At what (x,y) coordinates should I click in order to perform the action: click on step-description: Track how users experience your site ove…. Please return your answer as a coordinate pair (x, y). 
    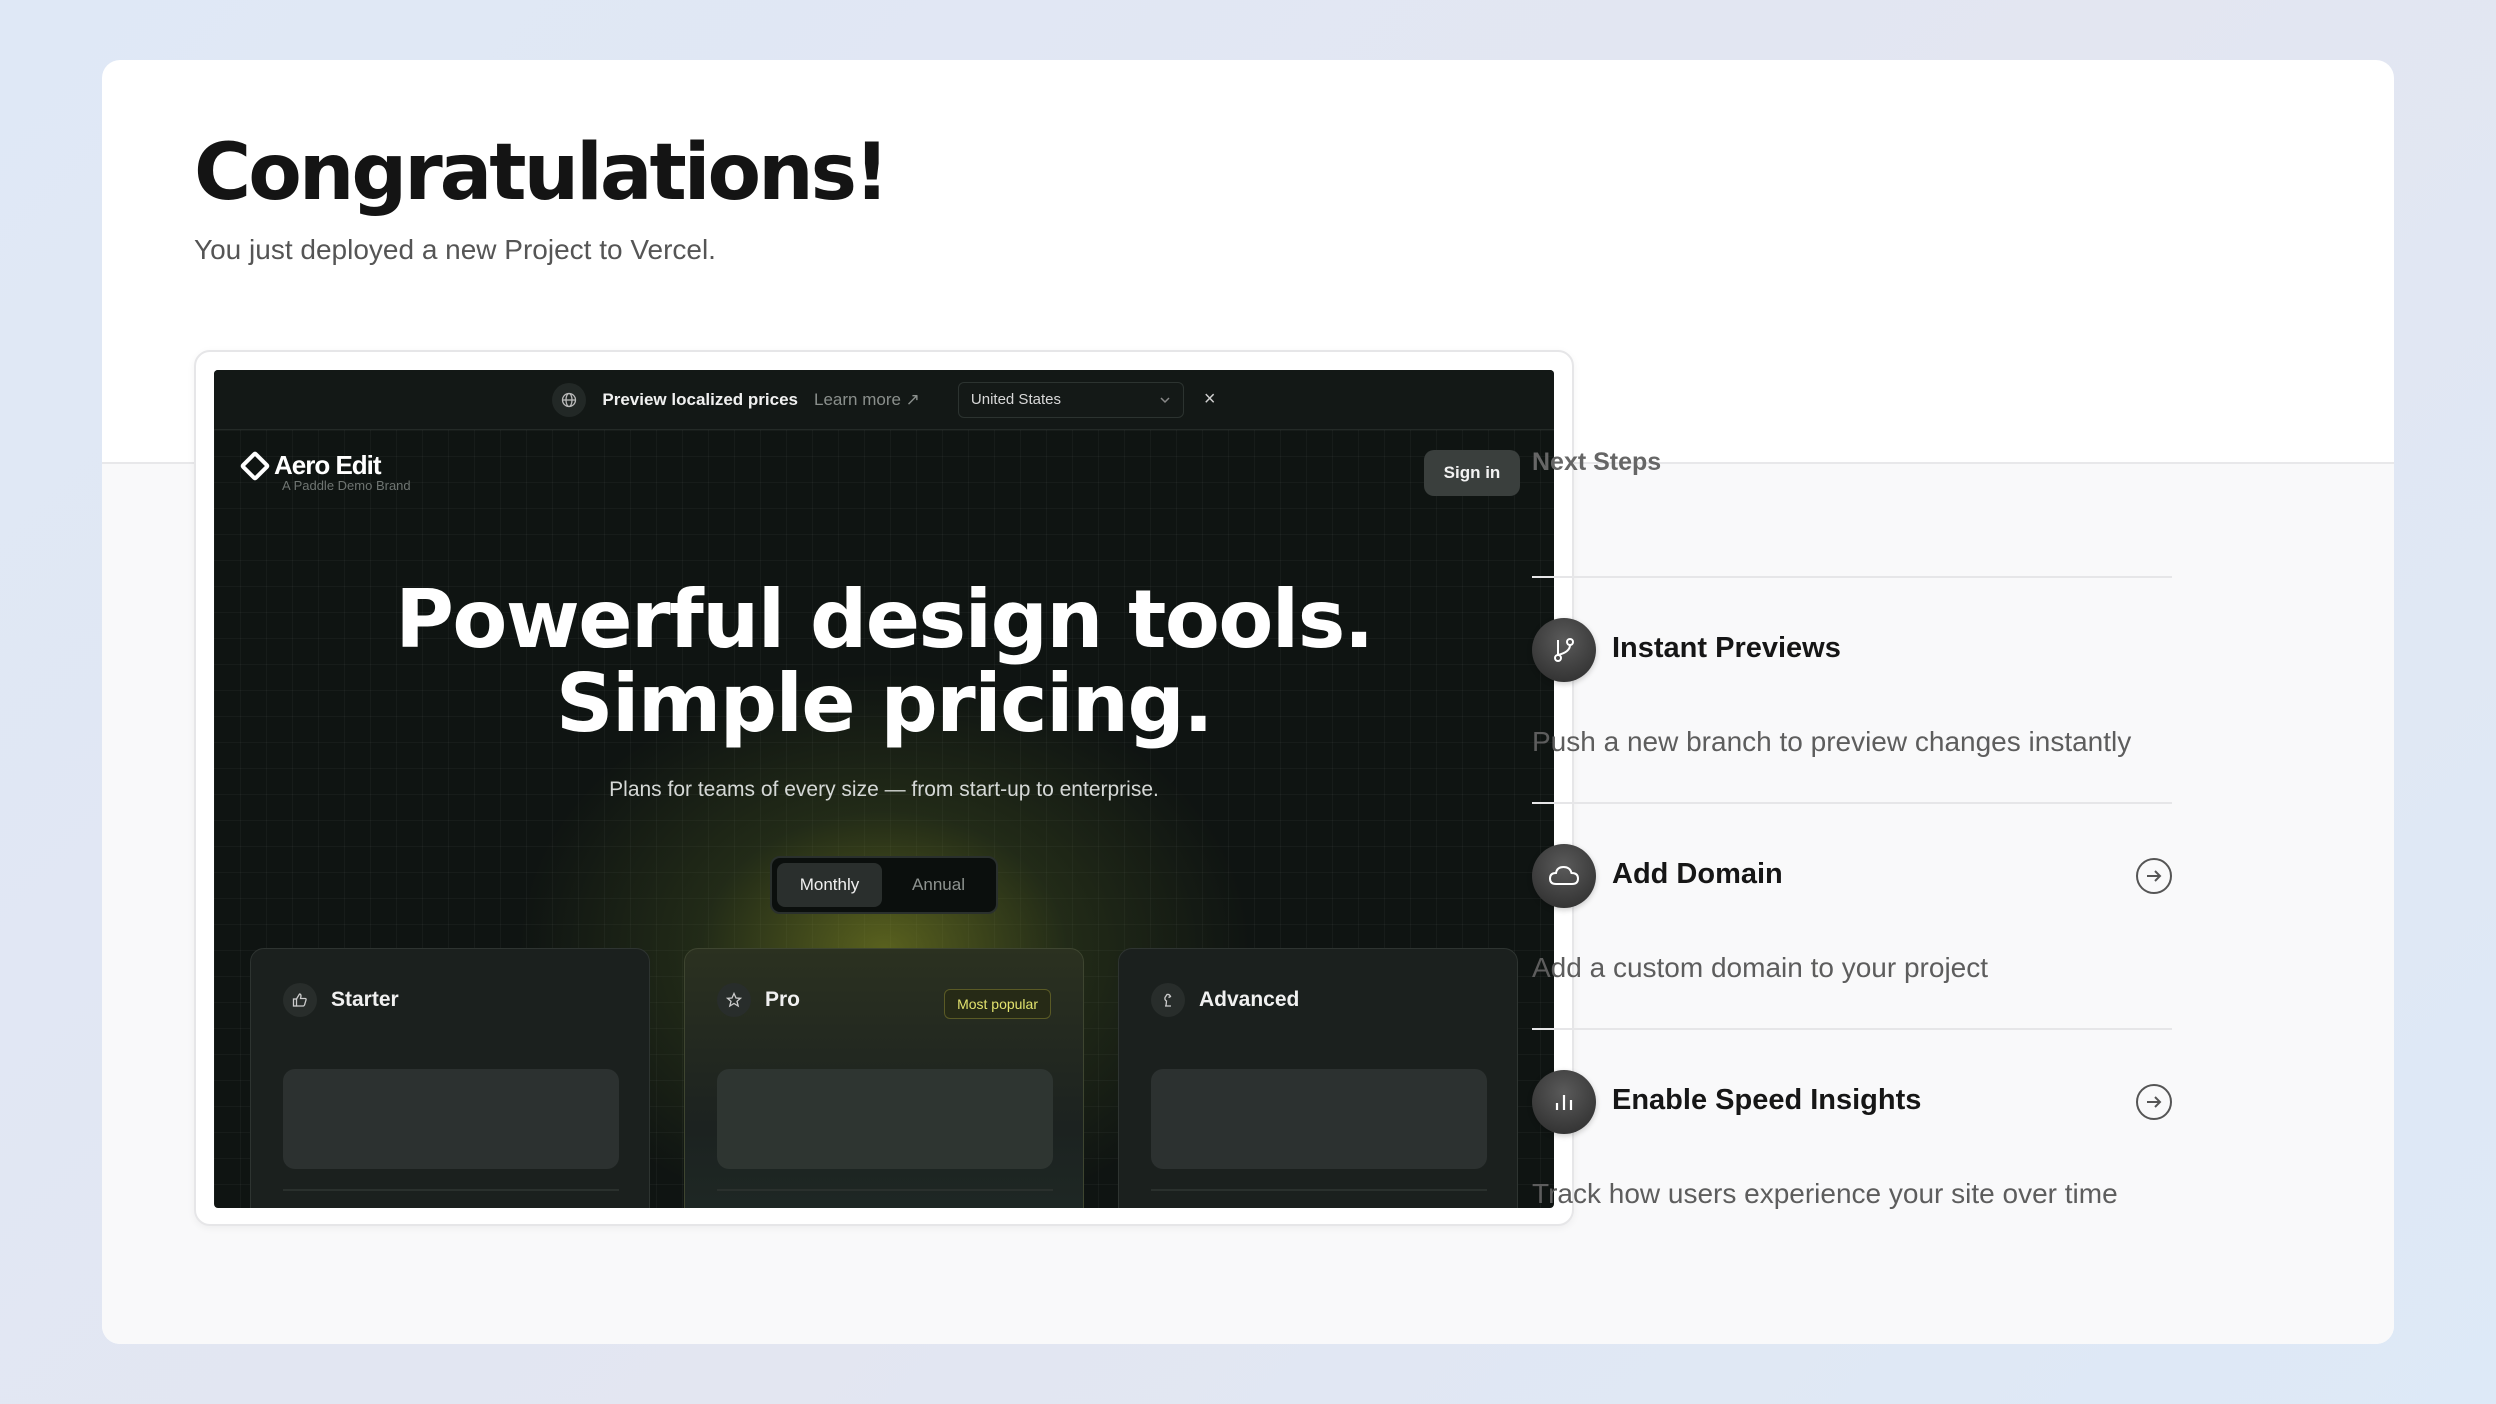
    Looking at the image, I should click on (1825, 1193).